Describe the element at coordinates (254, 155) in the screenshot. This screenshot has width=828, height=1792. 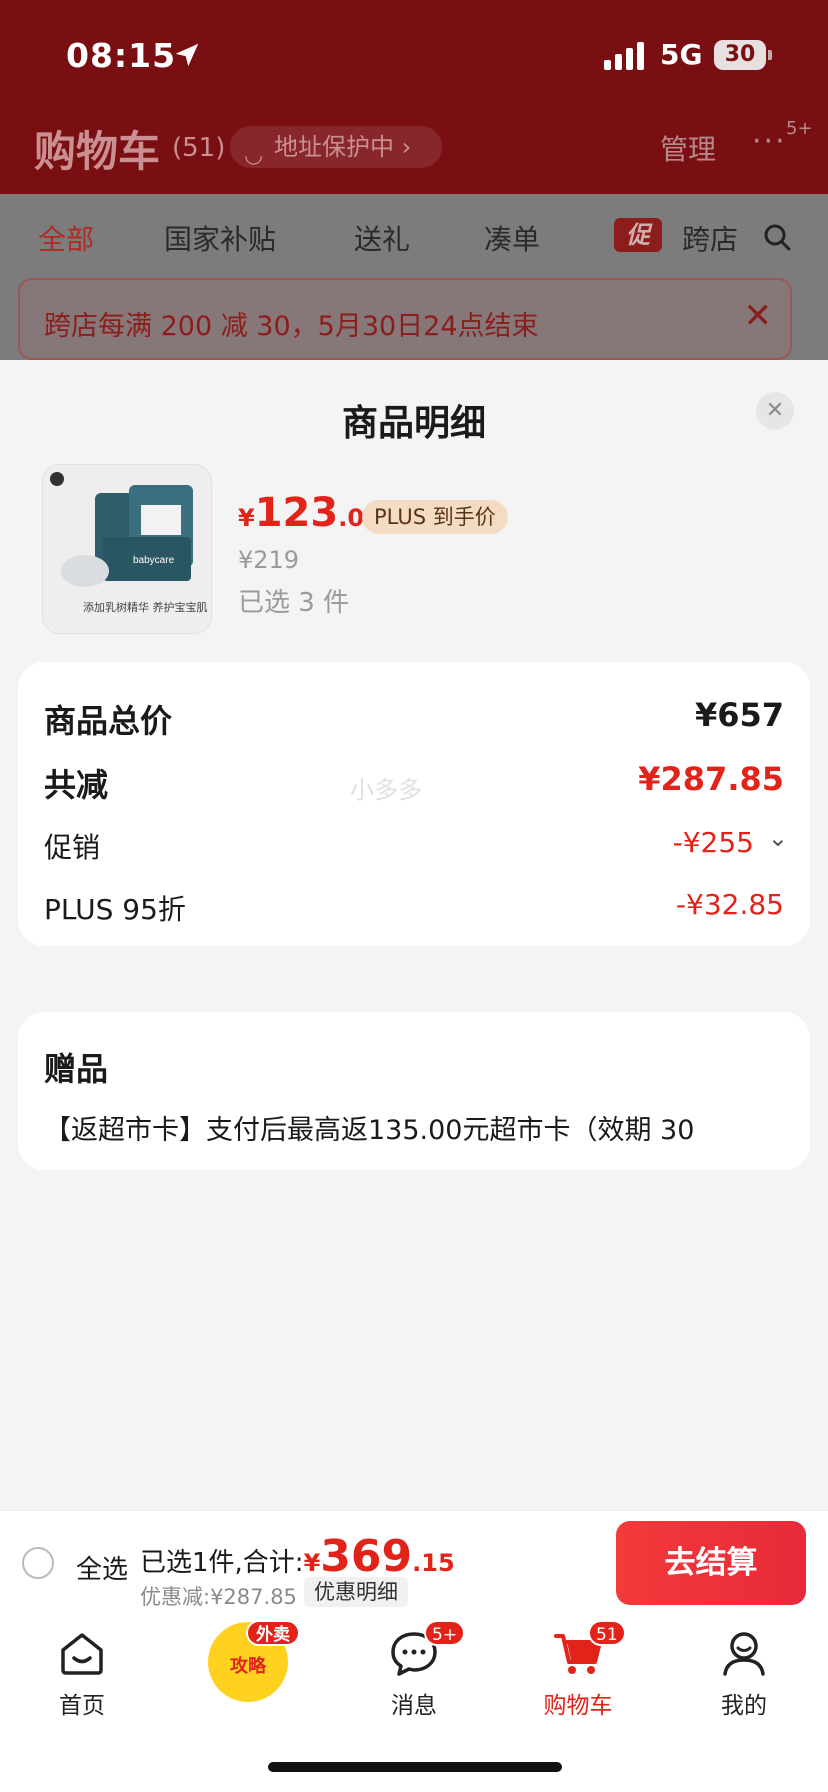
I see `smile-icon: ◡` at that location.